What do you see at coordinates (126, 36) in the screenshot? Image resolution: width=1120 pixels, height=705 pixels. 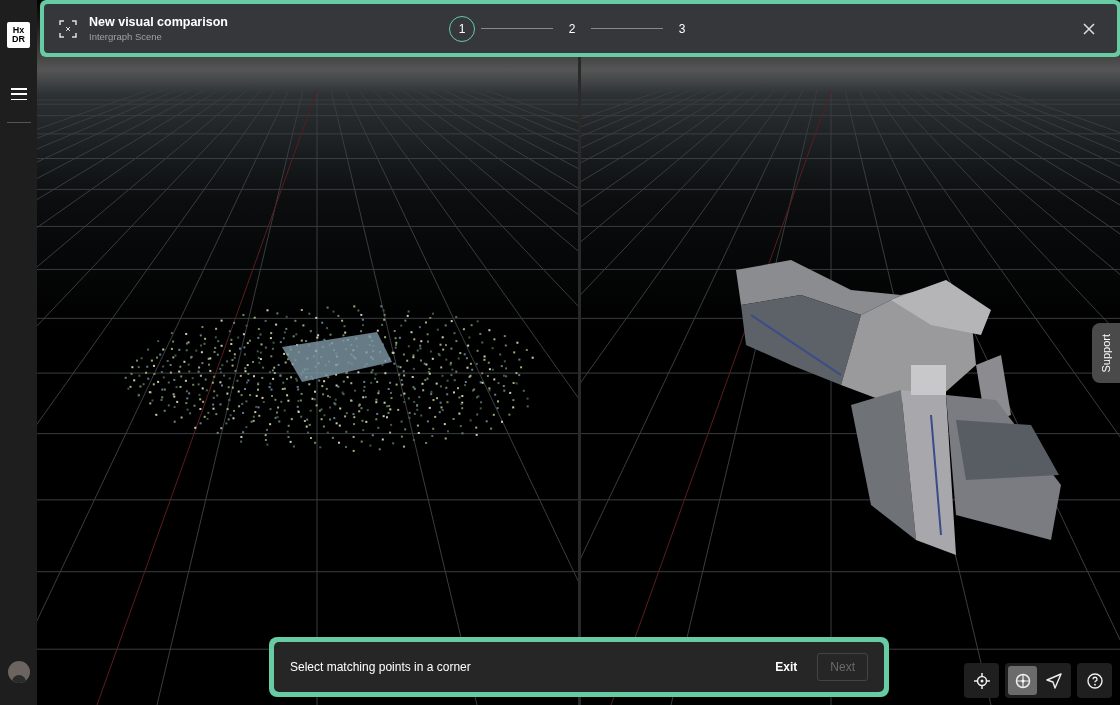 I see `wizard-subtitle: Intergraph Scene` at bounding box center [126, 36].